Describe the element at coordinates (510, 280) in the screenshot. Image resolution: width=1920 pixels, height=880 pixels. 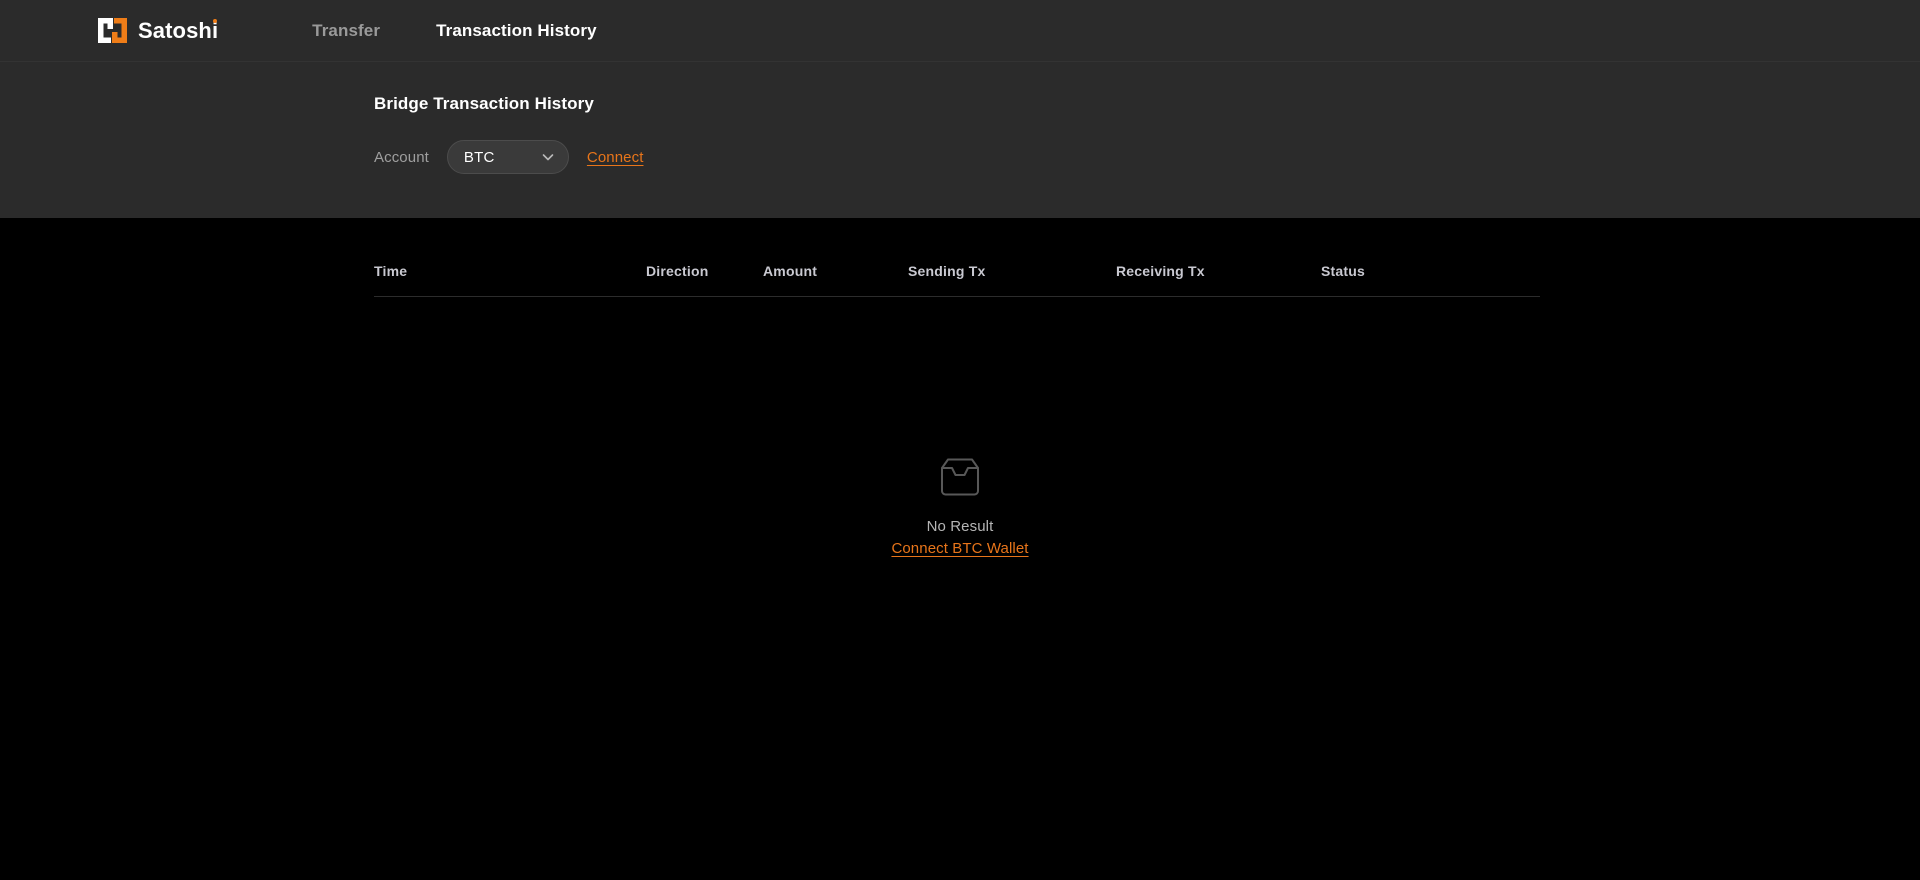
I see `column-header-time: Time` at that location.